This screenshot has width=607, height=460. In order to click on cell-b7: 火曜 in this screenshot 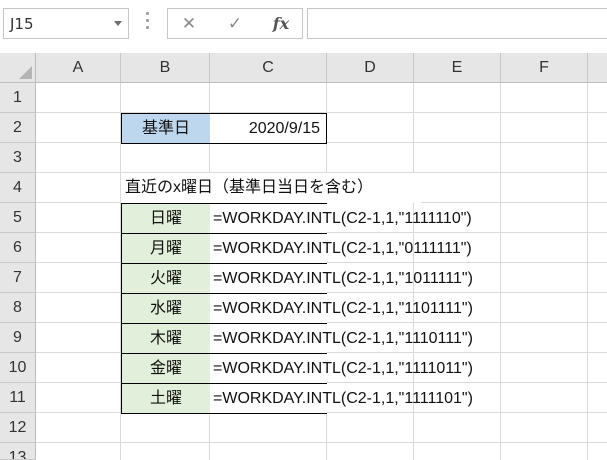, I will do `click(166, 278)`.